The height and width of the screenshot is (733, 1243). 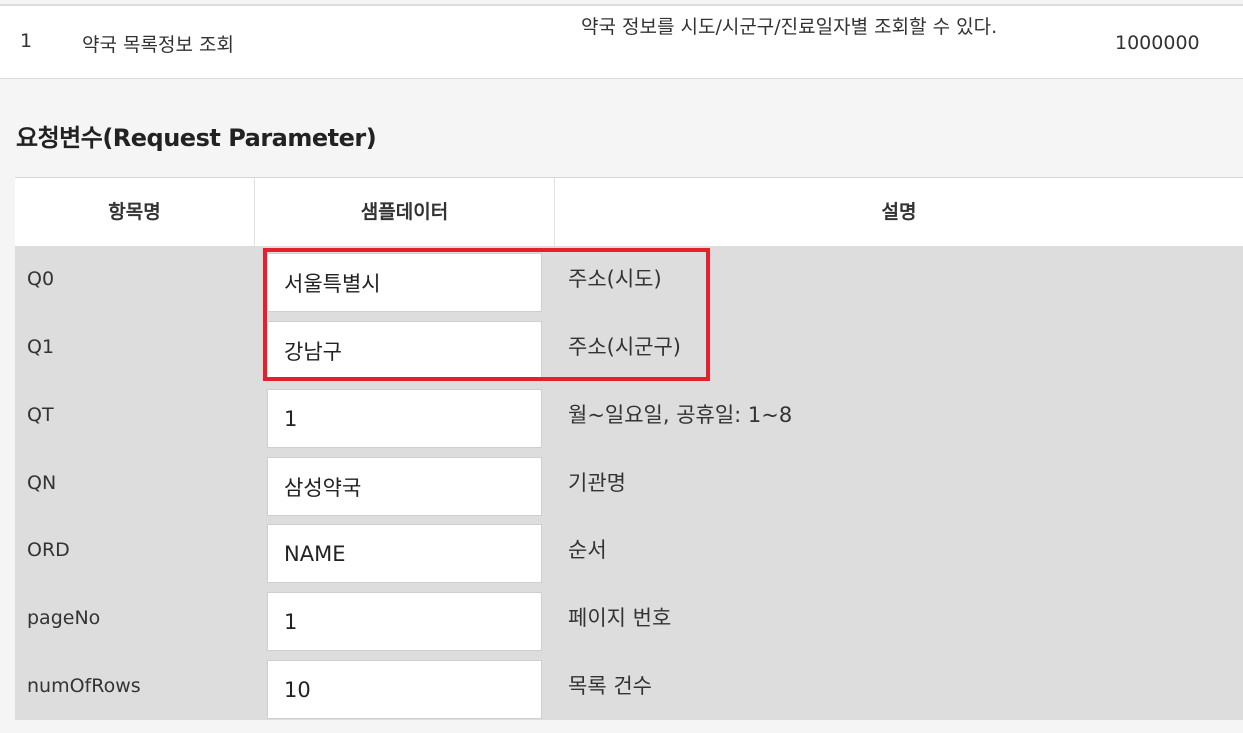 I want to click on table-row: numOfRows 목록 건수, so click(x=629, y=686).